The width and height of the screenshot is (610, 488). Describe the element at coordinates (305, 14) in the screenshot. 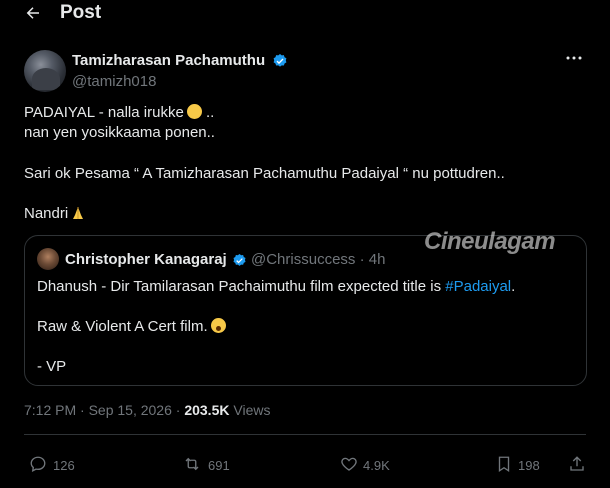

I see `header: Post` at that location.